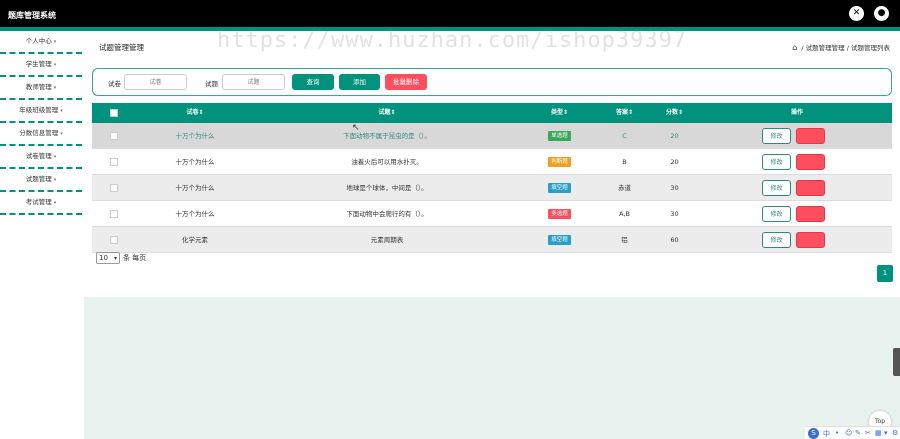 The width and height of the screenshot is (900, 439). Describe the element at coordinates (211, 84) in the screenshot. I see `question-label: 试题` at that location.